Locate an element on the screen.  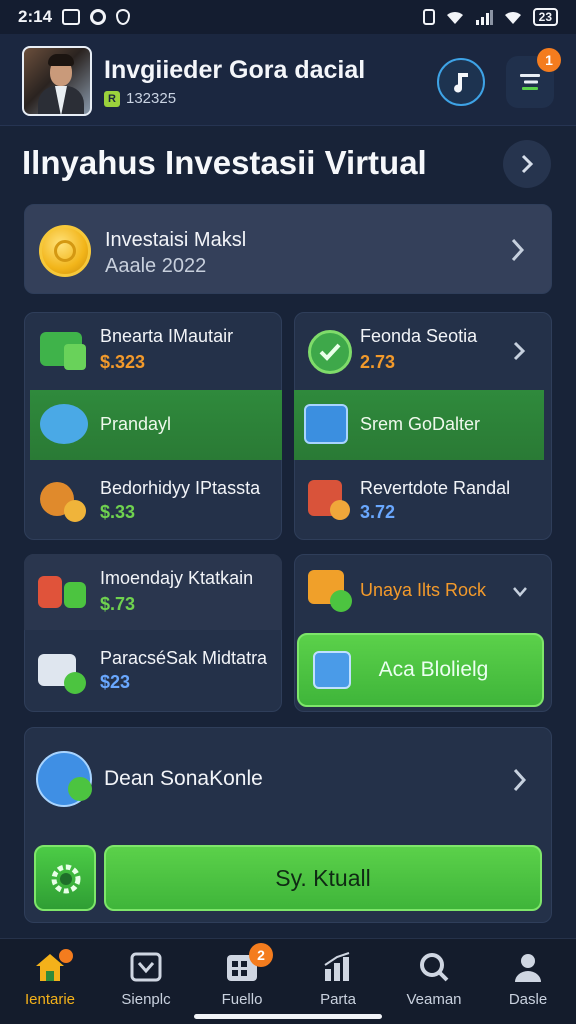
status-time: 2:14 is located at coordinates (35, 16).